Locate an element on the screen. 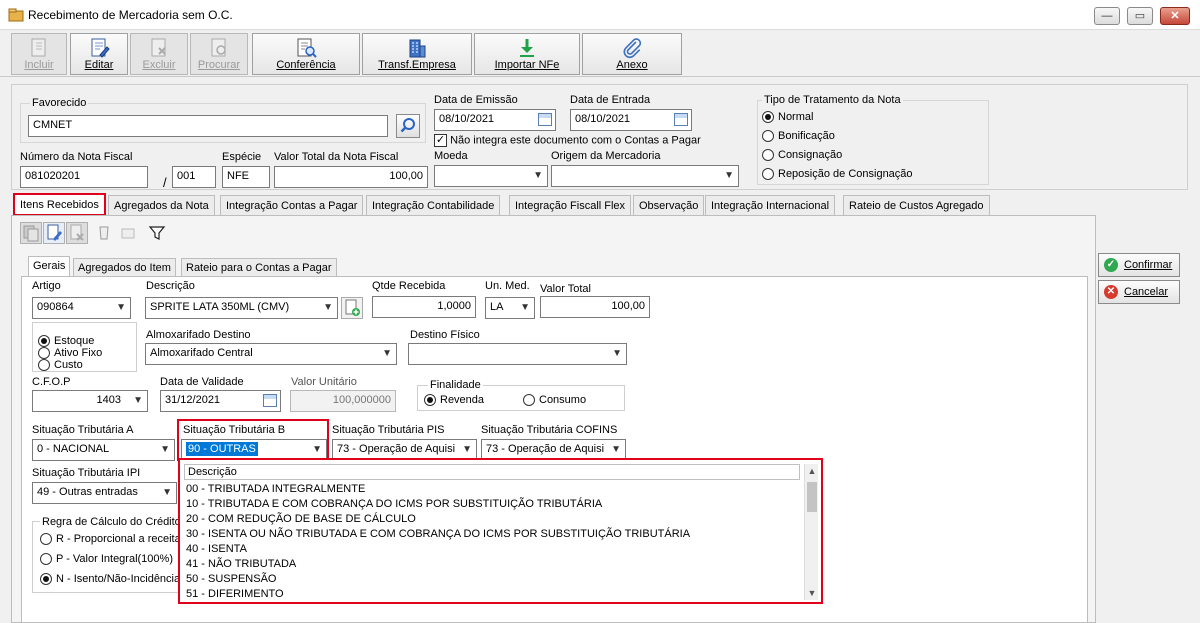 Image resolution: width=1200 pixels, height=623 pixels. ativo-fixo-radio: Ativo Fixo is located at coordinates (70, 353).